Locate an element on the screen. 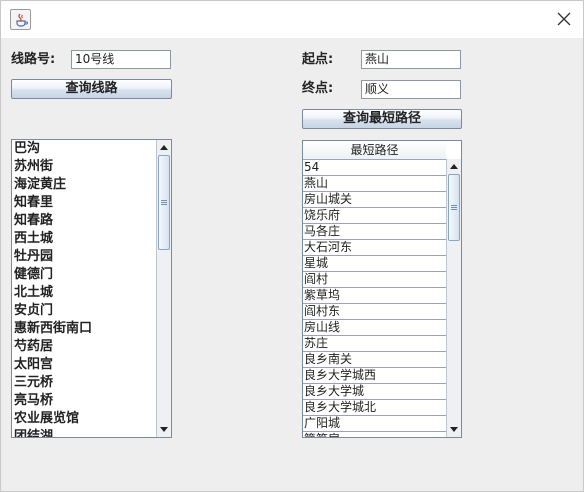 This screenshot has height=492, width=584. list-item: 惠新西街南口 is located at coordinates (91, 329).